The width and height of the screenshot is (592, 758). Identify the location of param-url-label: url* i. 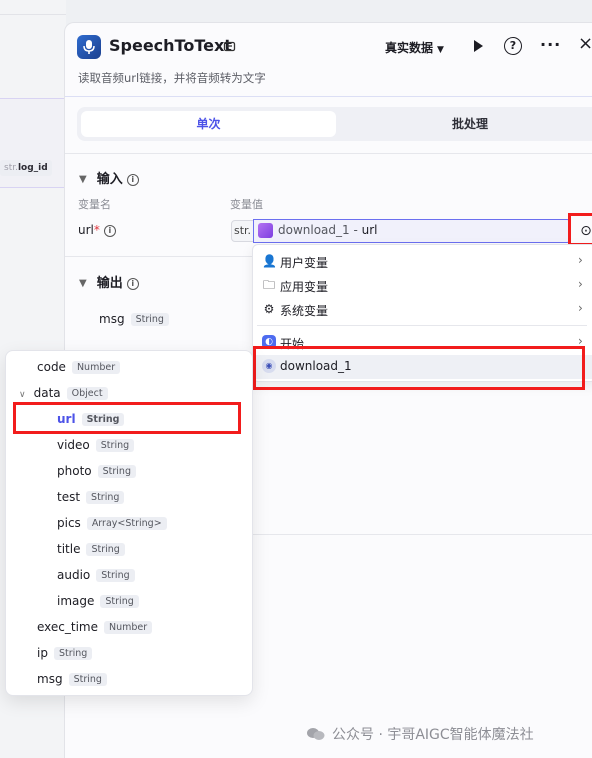
(97, 230).